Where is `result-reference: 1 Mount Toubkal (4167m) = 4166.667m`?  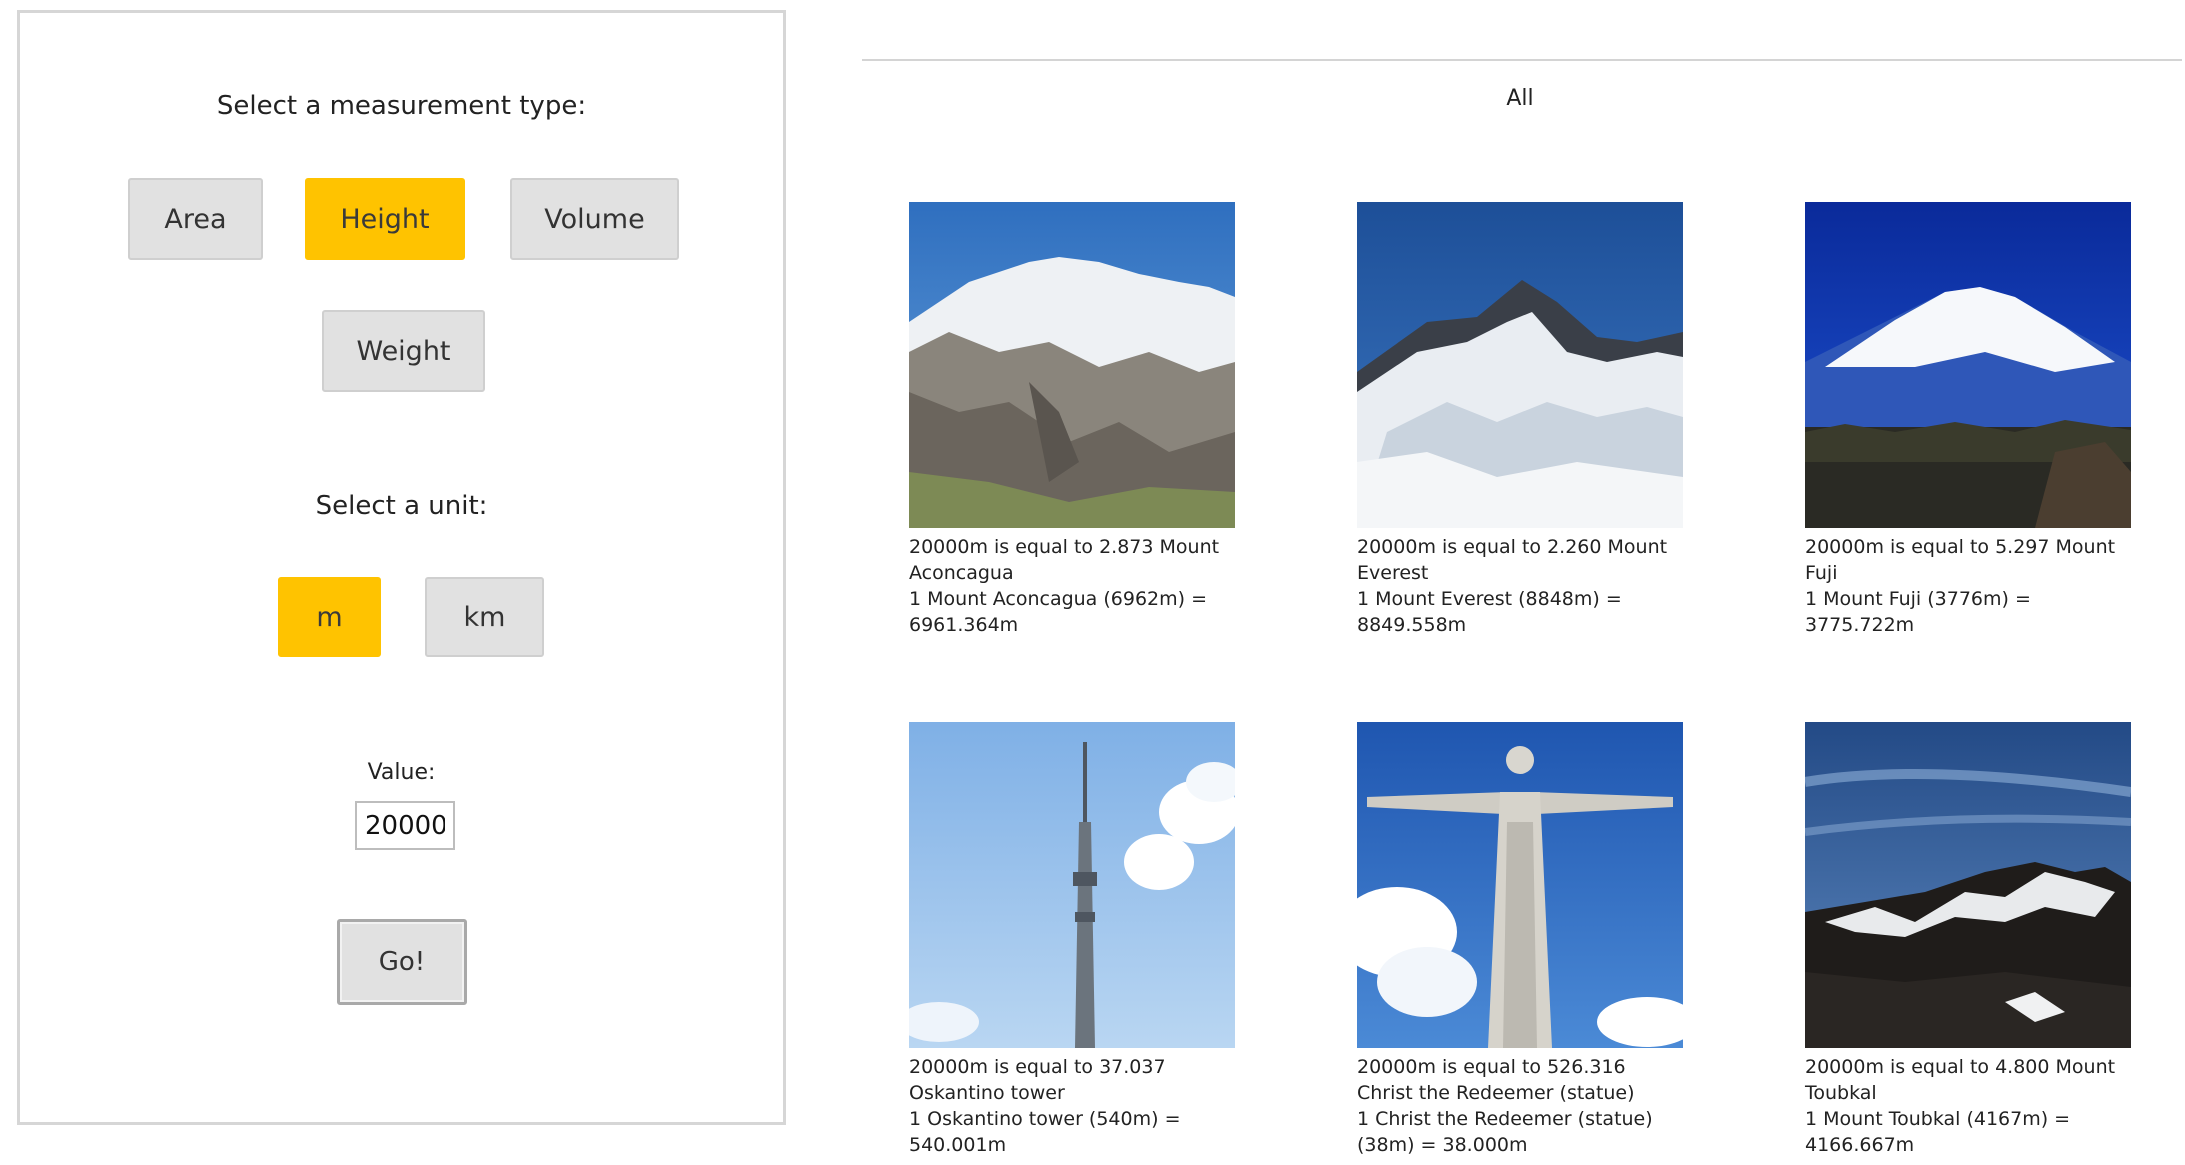 result-reference: 1 Mount Toubkal (4167m) = 4166.667m is located at coordinates (1938, 1132).